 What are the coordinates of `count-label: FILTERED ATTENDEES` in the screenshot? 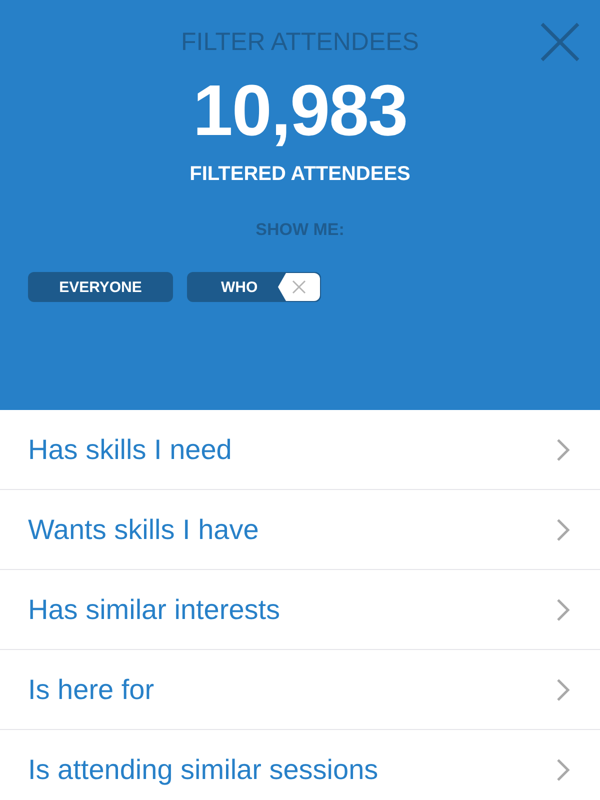 It's located at (300, 174).